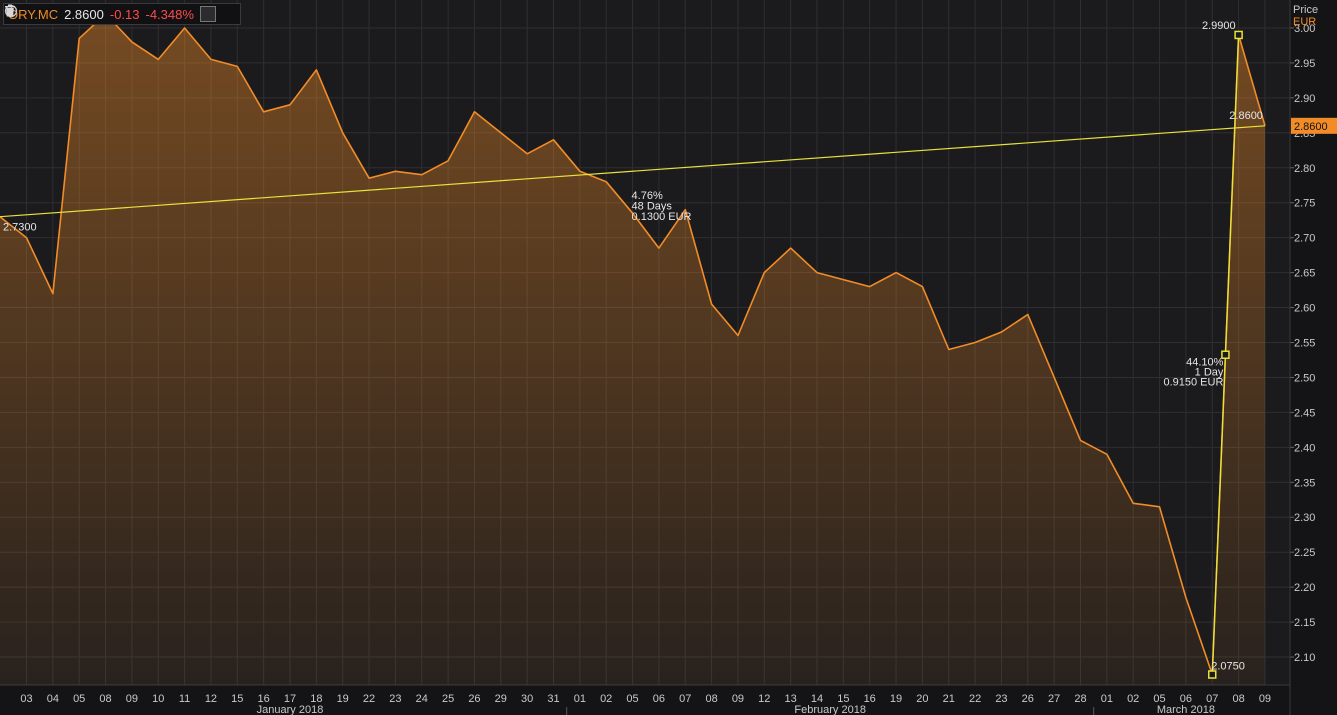  I want to click on ticker-bar: ORY.MC 2.8600 -0.13 -4.348%, so click(122, 14).